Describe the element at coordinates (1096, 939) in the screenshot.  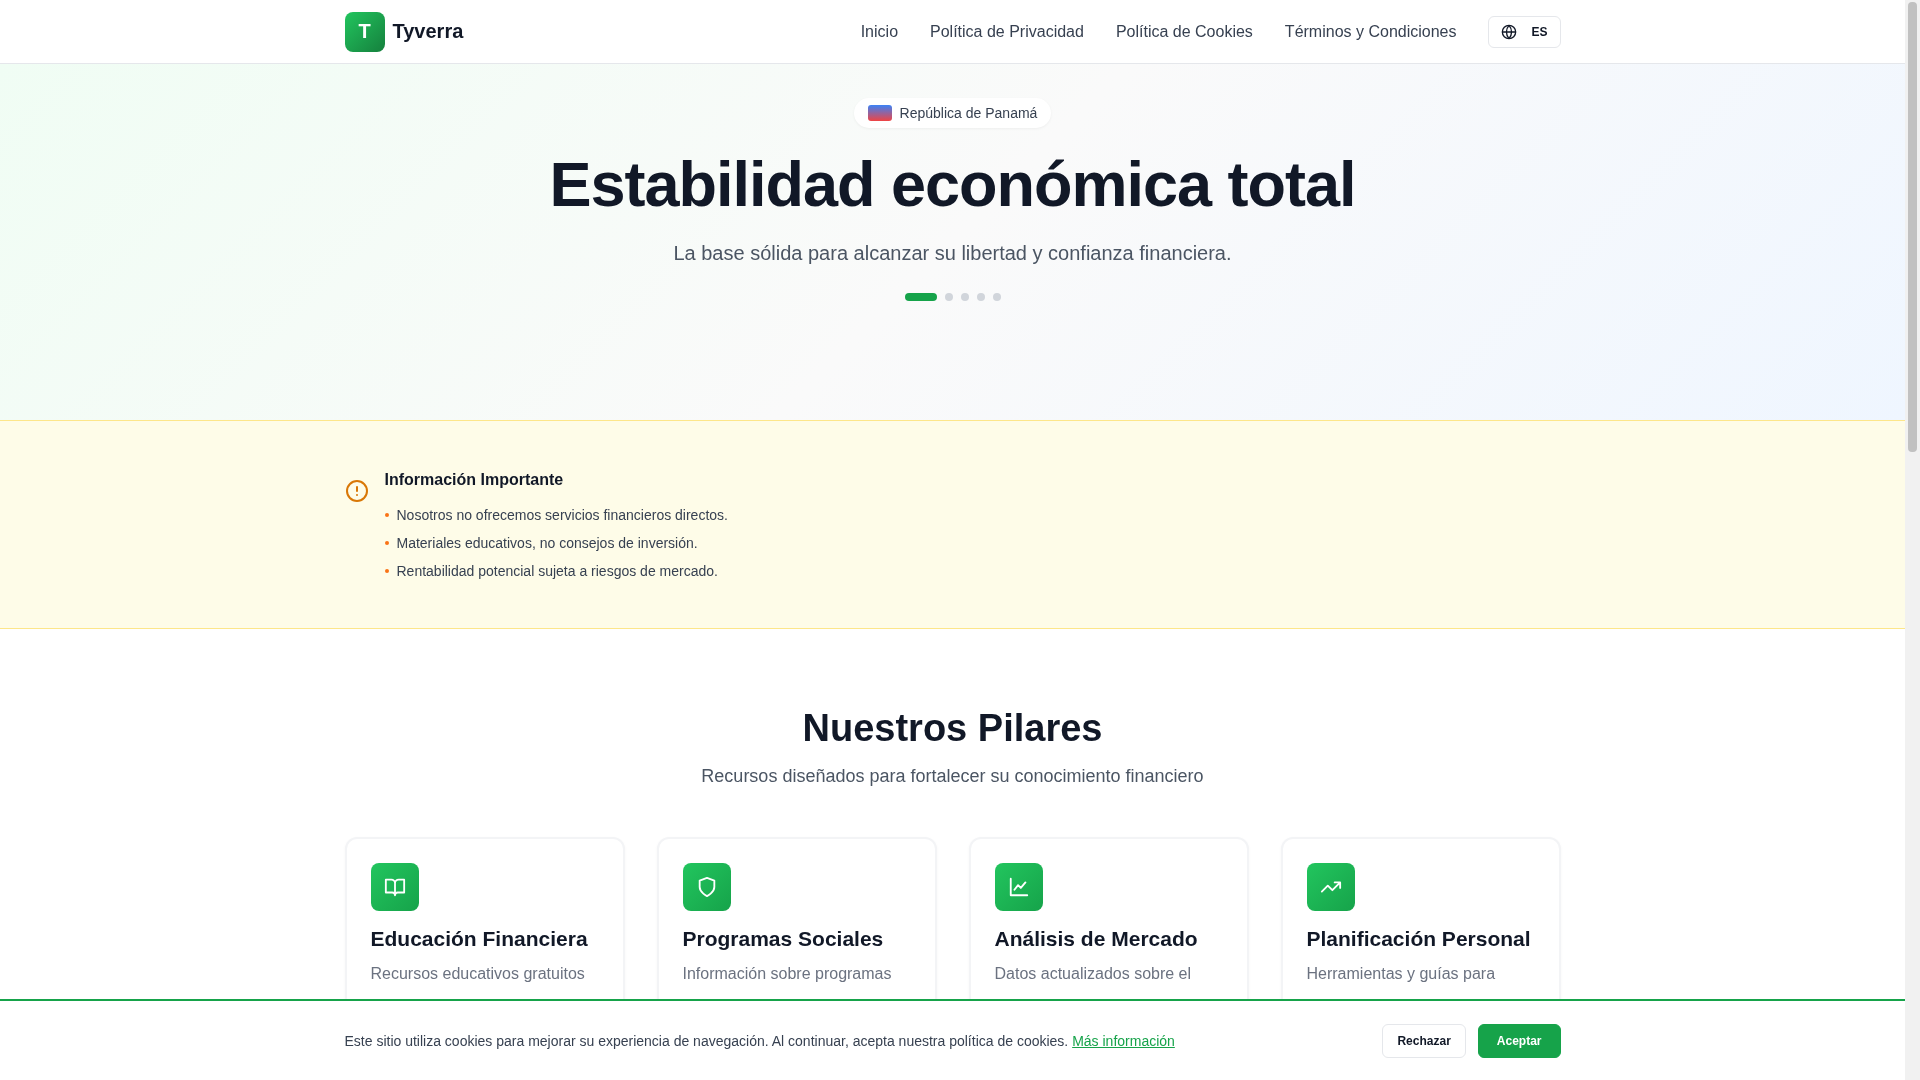
I see `card-title: Análisis de Mercado` at that location.